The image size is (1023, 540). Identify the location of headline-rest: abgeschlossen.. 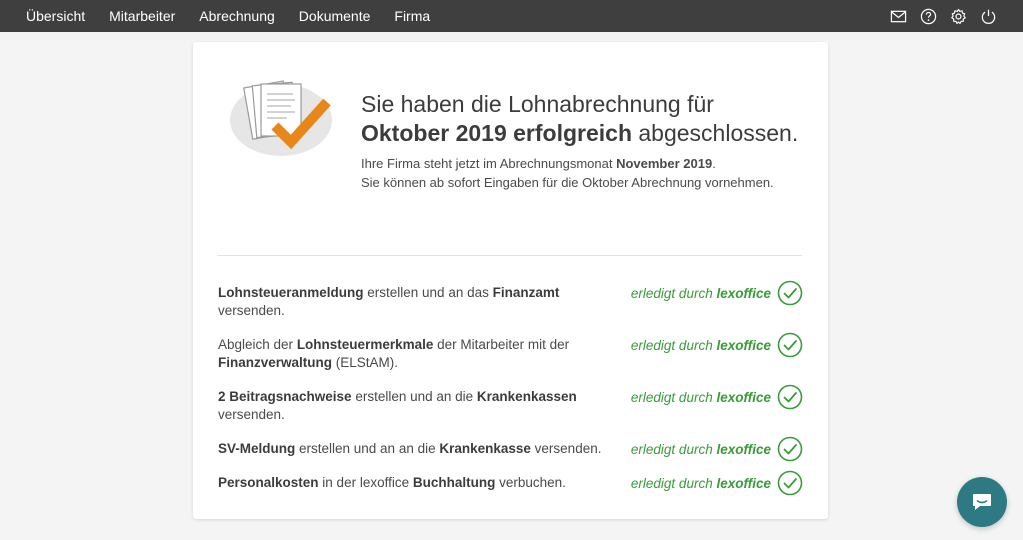
(718, 133).